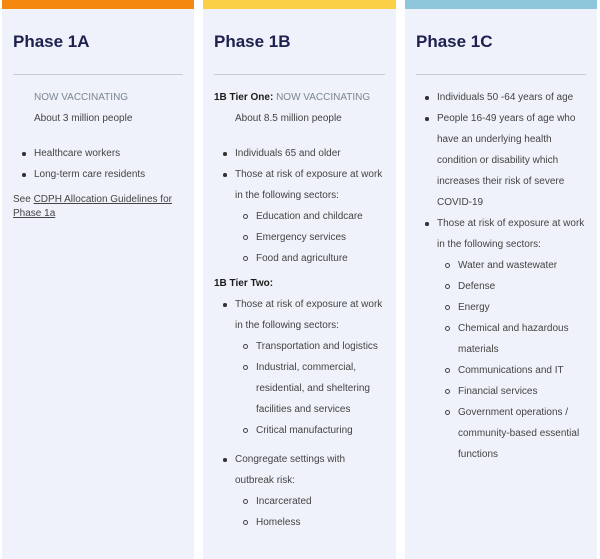  Describe the element at coordinates (299, 74) in the screenshot. I see `phase-1b-divider` at that location.